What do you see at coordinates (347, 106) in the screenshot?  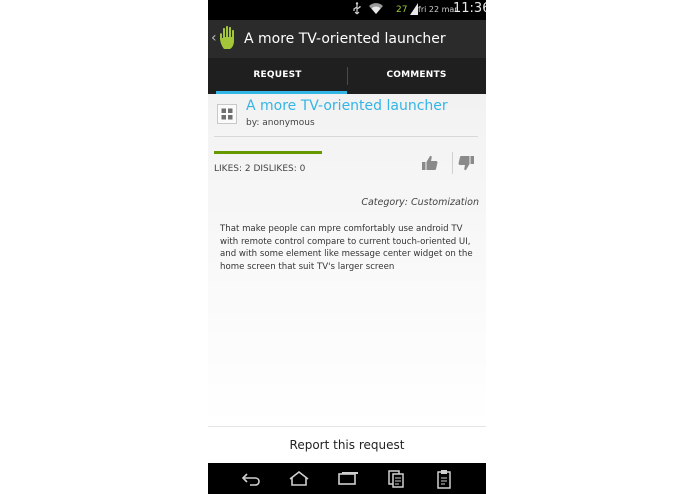 I see `request-title: A more TV-oriented launcher` at bounding box center [347, 106].